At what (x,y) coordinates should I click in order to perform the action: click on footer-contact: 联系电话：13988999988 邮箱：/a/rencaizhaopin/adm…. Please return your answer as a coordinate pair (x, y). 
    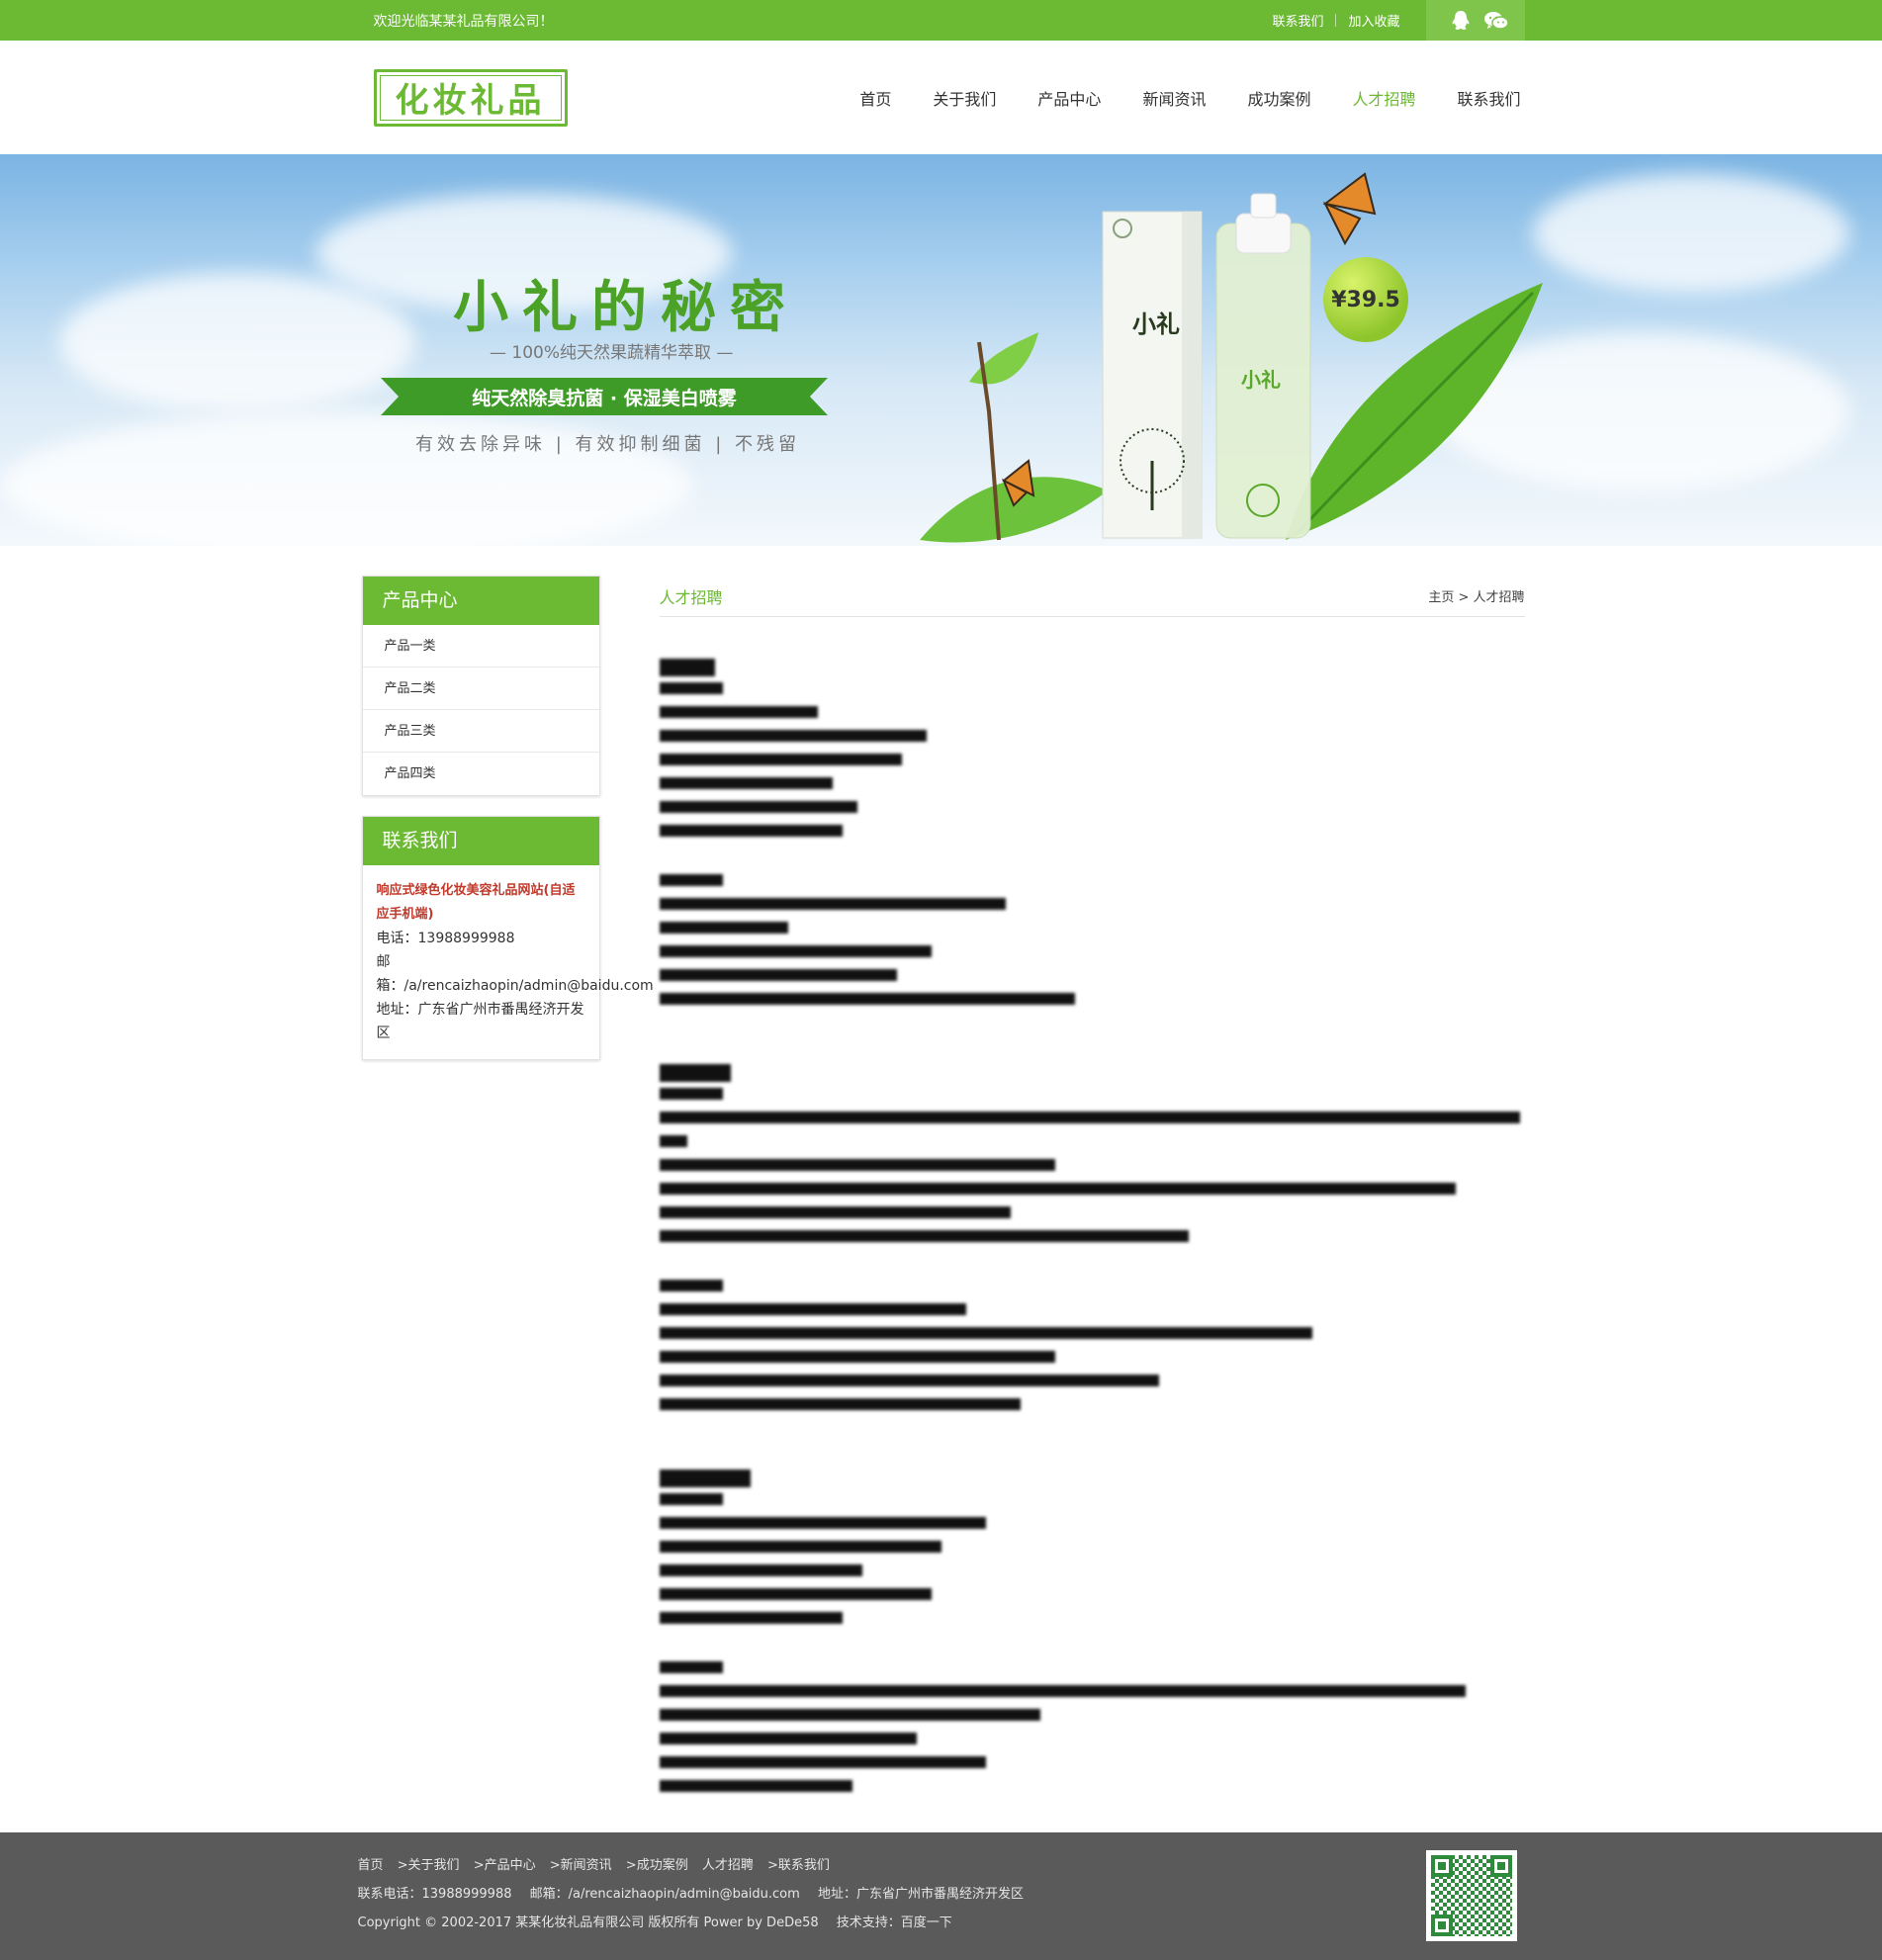
    Looking at the image, I should click on (942, 1893).